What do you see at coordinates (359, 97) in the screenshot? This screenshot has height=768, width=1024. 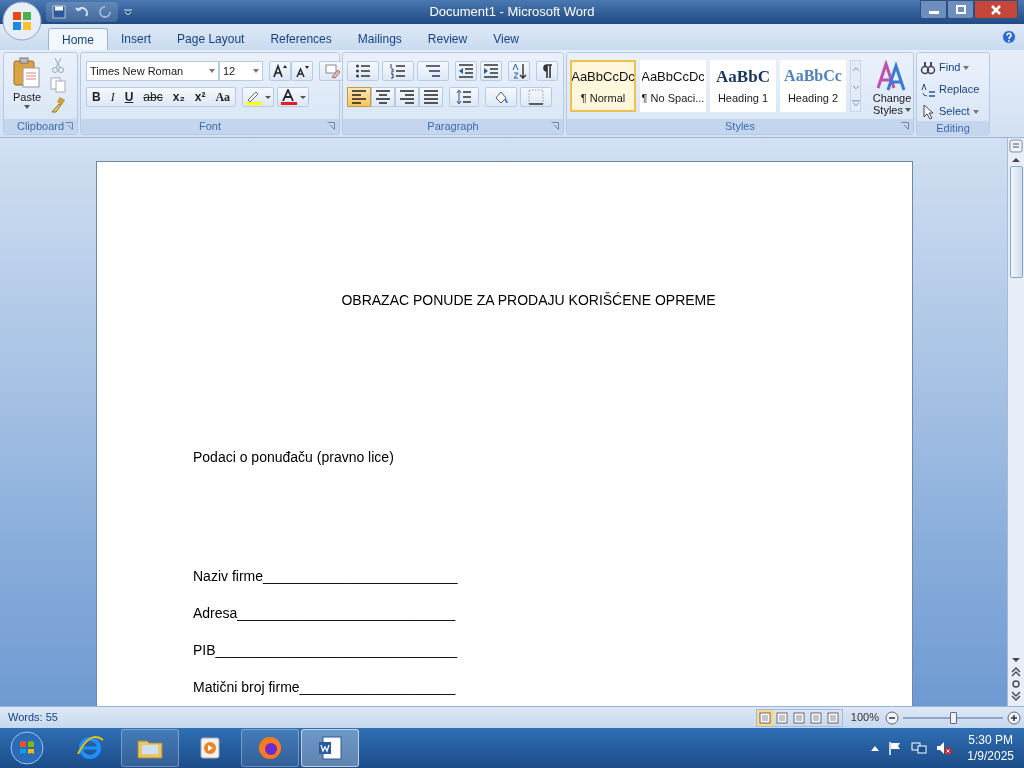 I see `align-left-button` at bounding box center [359, 97].